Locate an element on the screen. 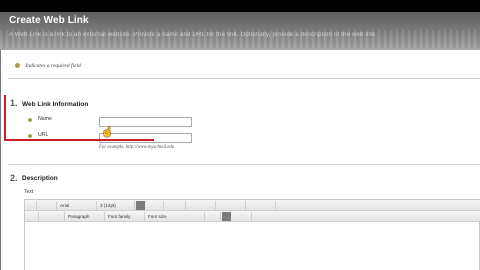  required-note-text: Indicates a required field. is located at coordinates (54, 66).